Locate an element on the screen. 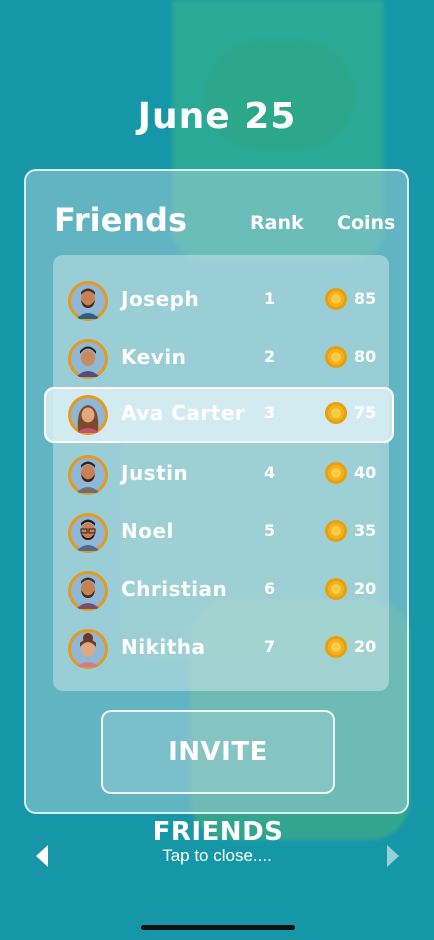  friend-rank: 6 is located at coordinates (270, 588).